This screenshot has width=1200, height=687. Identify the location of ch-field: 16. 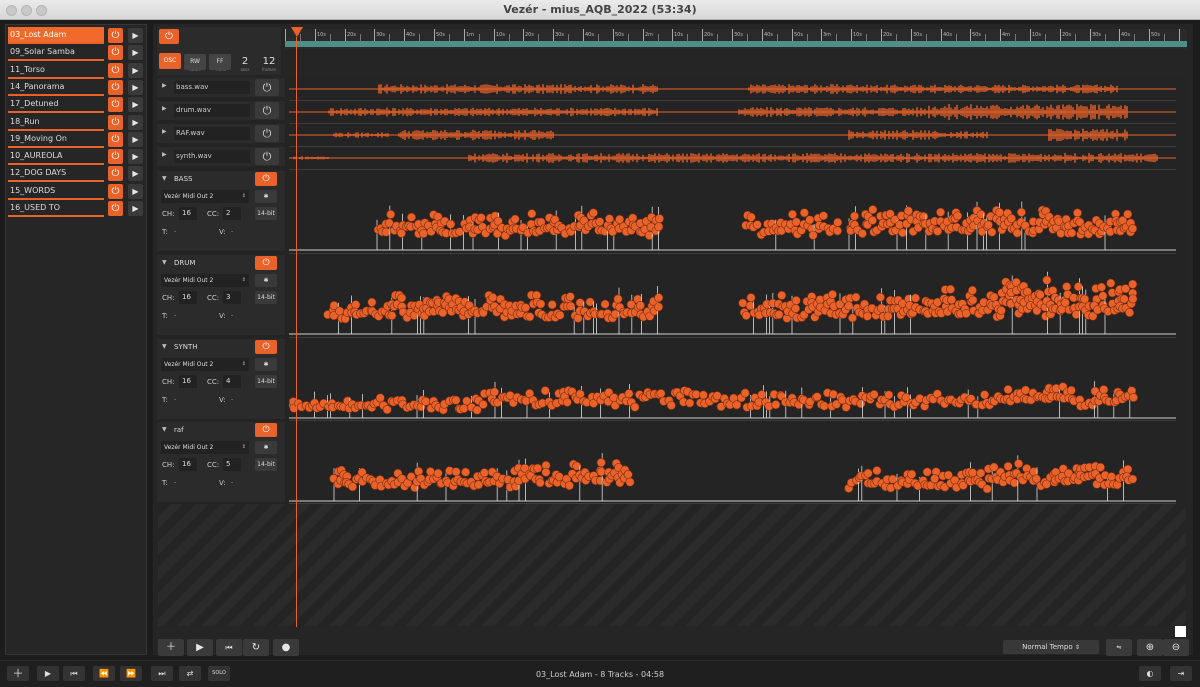
(188, 464).